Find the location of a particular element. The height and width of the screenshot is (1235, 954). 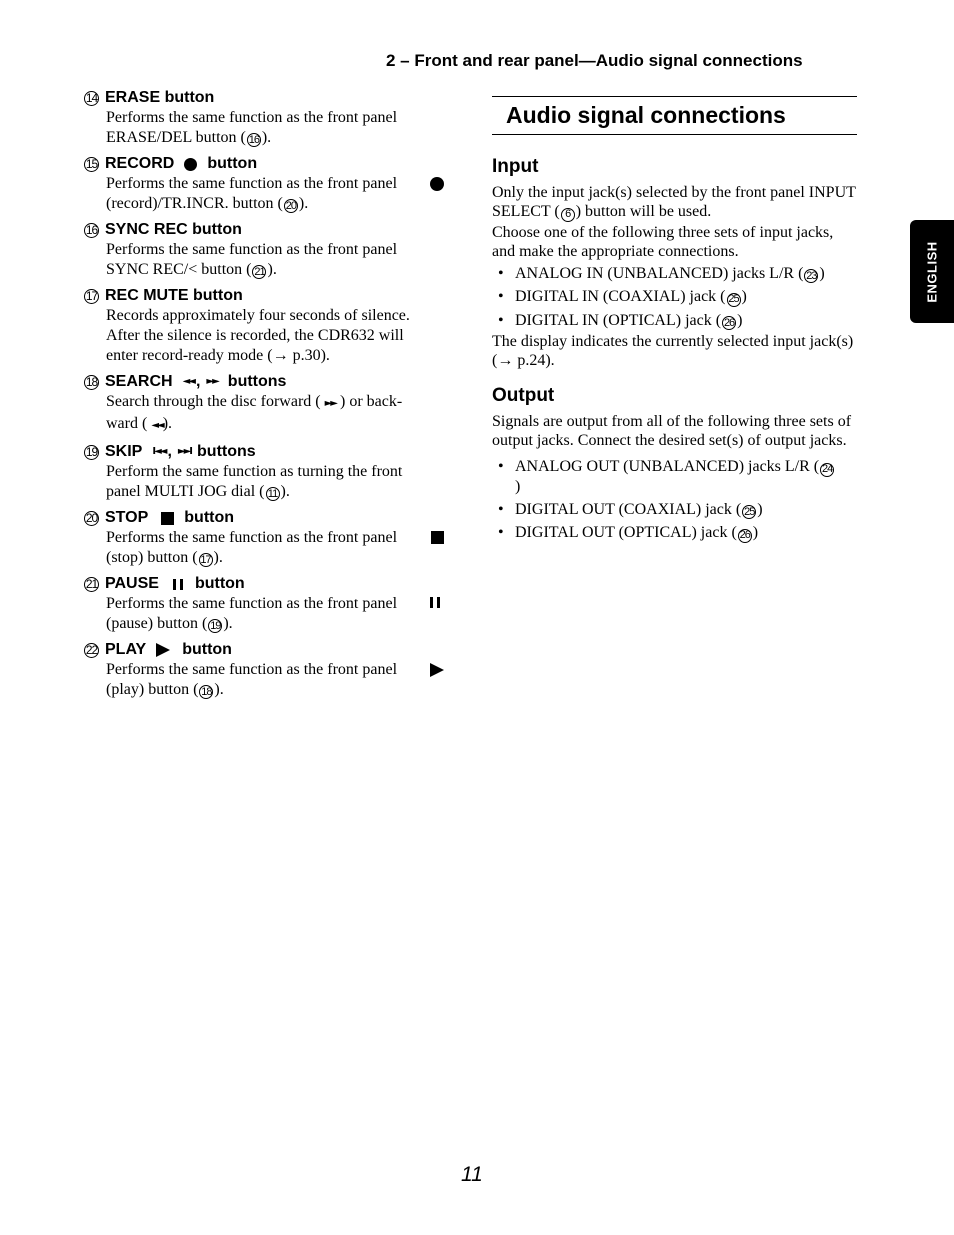

language-tab: ENGLISH is located at coordinates (932, 271).